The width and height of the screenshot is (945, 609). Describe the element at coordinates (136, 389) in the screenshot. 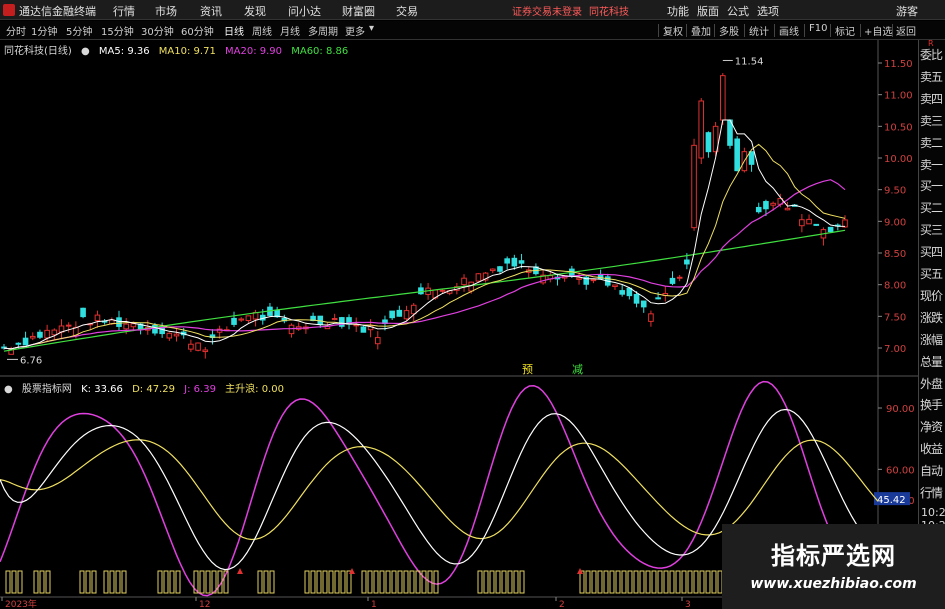

I see `d-name: D` at that location.